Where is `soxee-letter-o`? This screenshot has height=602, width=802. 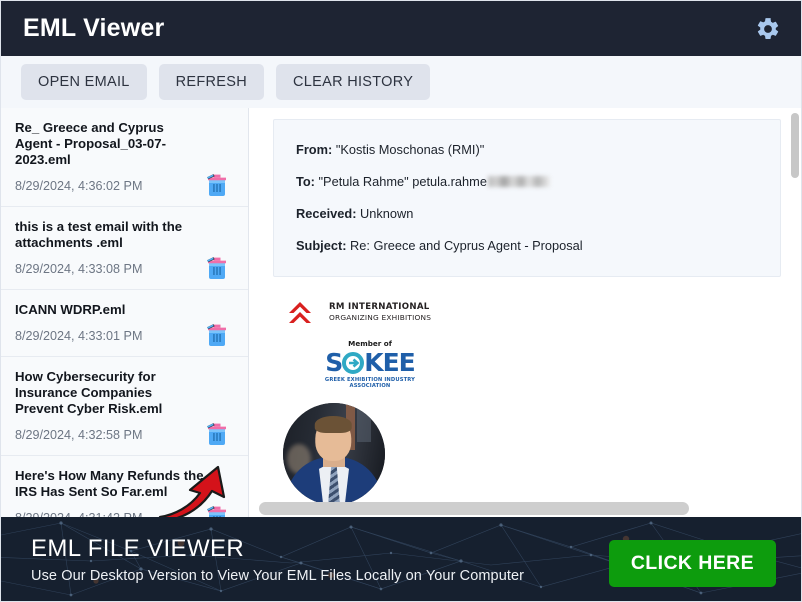 soxee-letter-o is located at coordinates (353, 362).